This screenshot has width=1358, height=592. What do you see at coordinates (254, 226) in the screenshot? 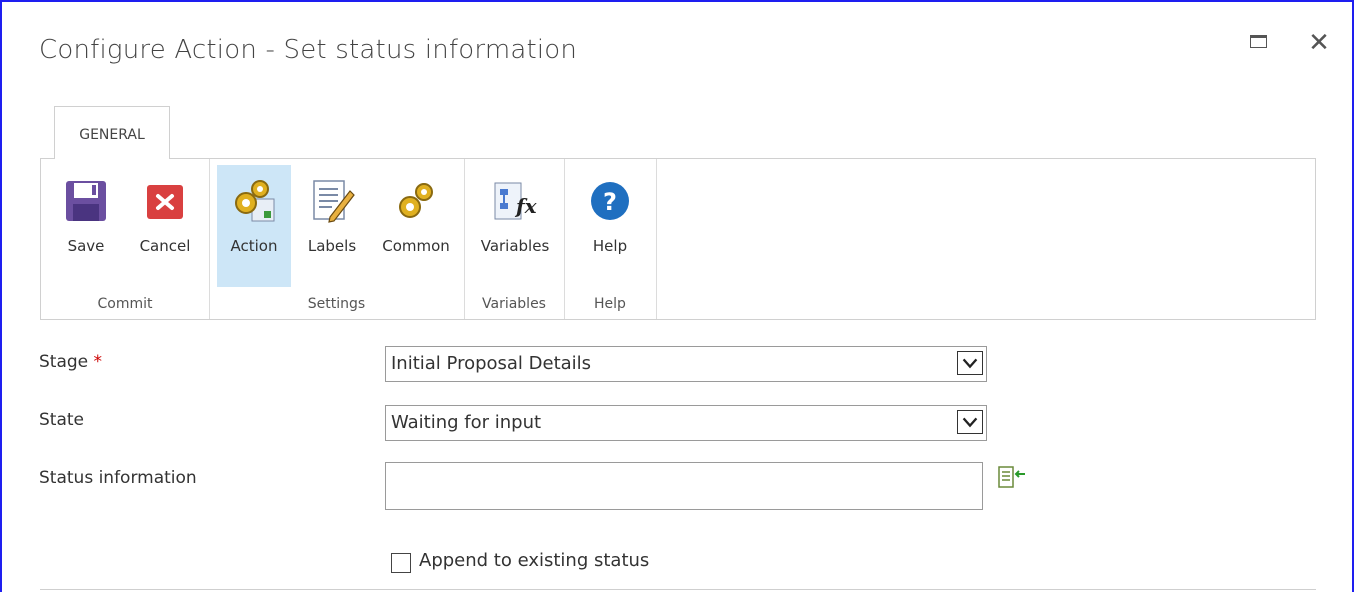
I see `action-button: Action` at bounding box center [254, 226].